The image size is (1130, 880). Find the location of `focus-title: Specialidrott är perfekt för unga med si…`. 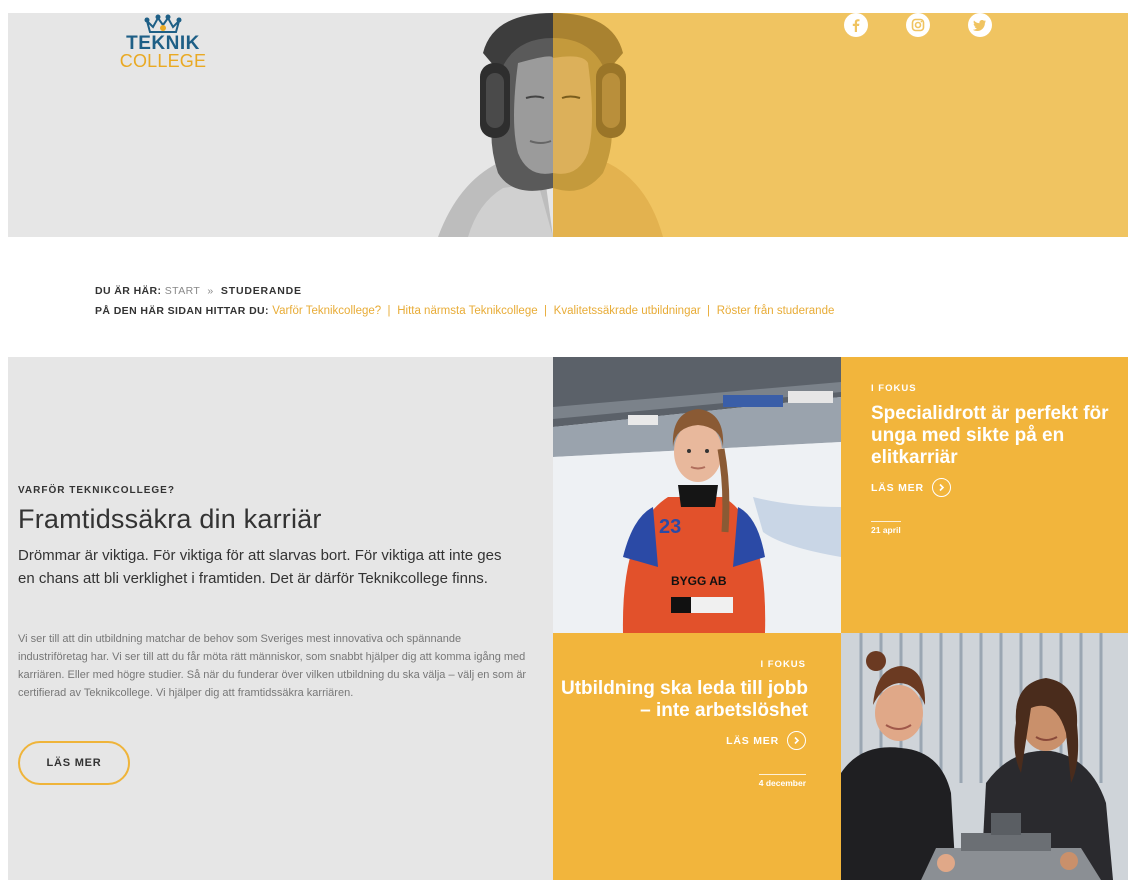

focus-title: Specialidrott är perfekt för unga med si… is located at coordinates (990, 435).